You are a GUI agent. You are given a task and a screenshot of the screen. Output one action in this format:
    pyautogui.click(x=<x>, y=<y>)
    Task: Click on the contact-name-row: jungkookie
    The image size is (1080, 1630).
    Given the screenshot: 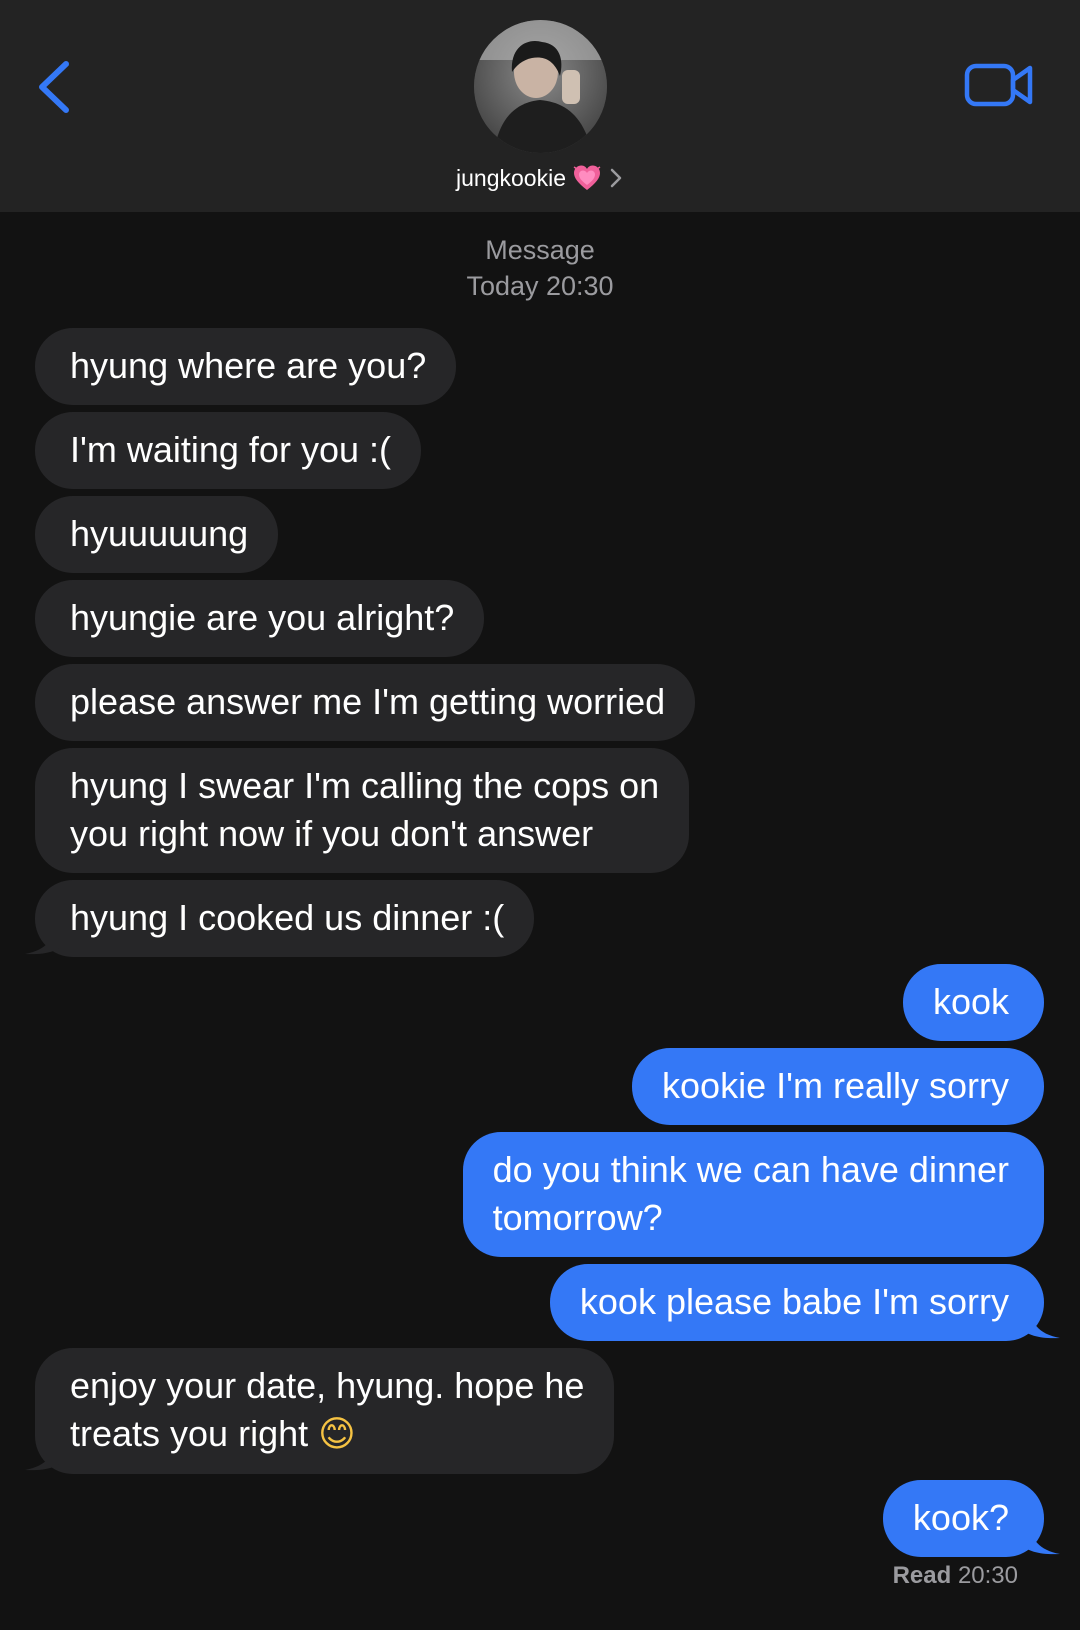 What is the action you would take?
    pyautogui.click(x=540, y=178)
    